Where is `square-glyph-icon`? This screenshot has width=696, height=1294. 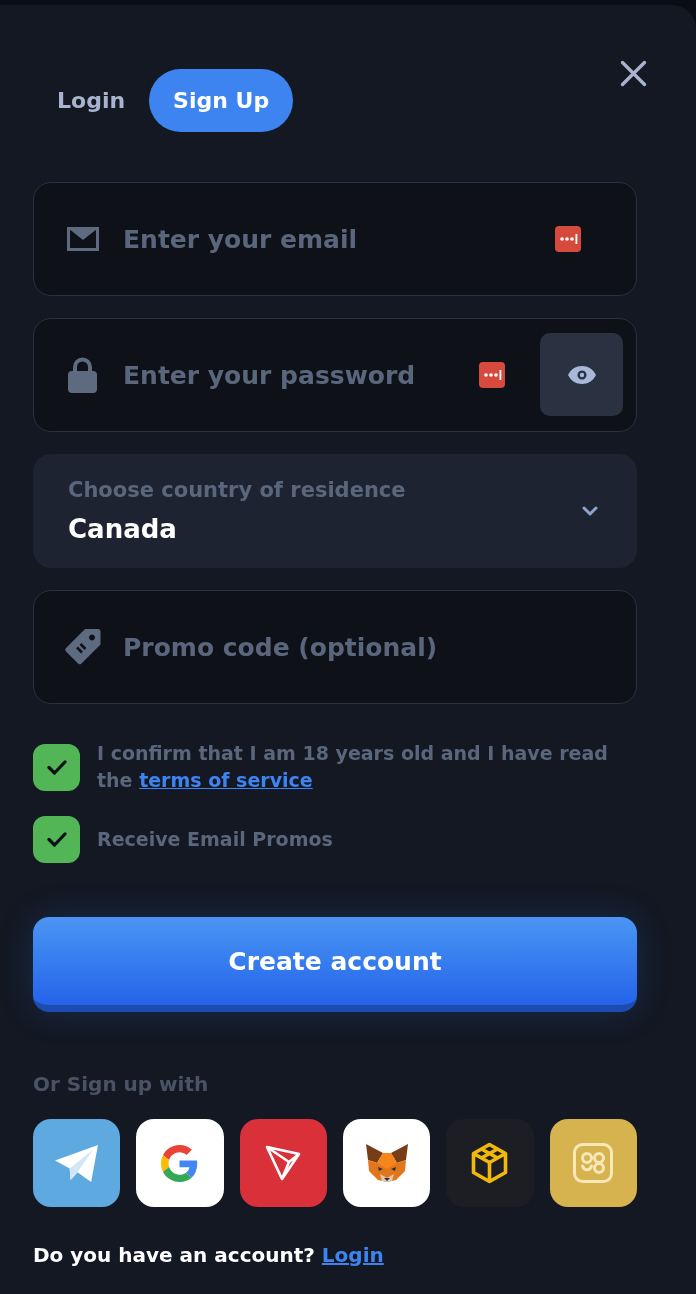 square-glyph-icon is located at coordinates (593, 1163).